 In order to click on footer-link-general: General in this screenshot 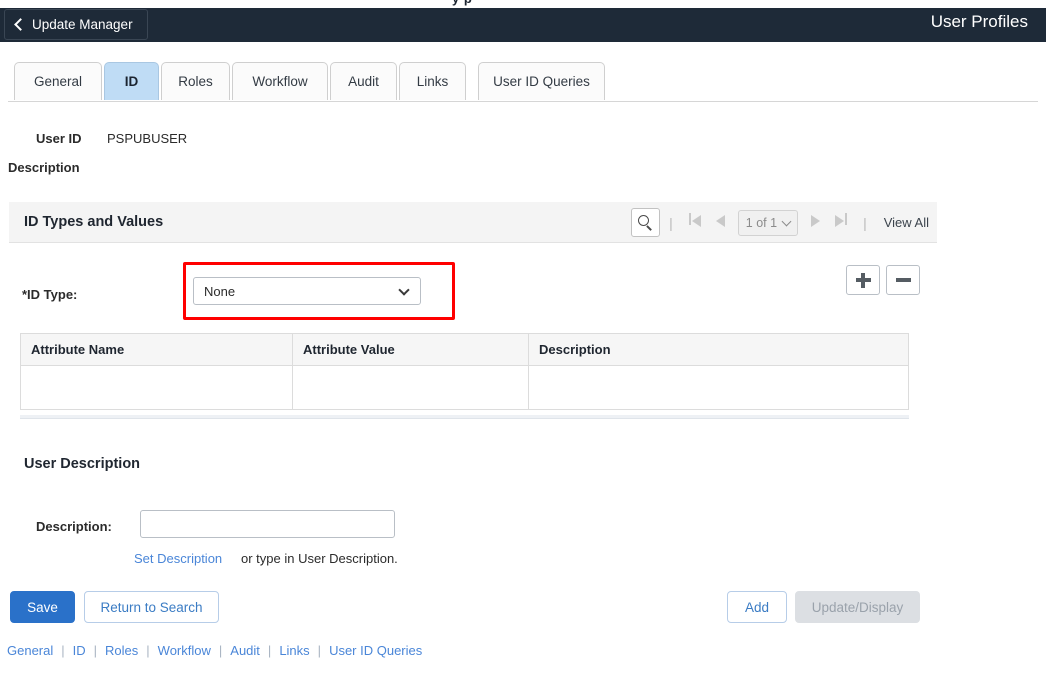, I will do `click(30, 650)`.